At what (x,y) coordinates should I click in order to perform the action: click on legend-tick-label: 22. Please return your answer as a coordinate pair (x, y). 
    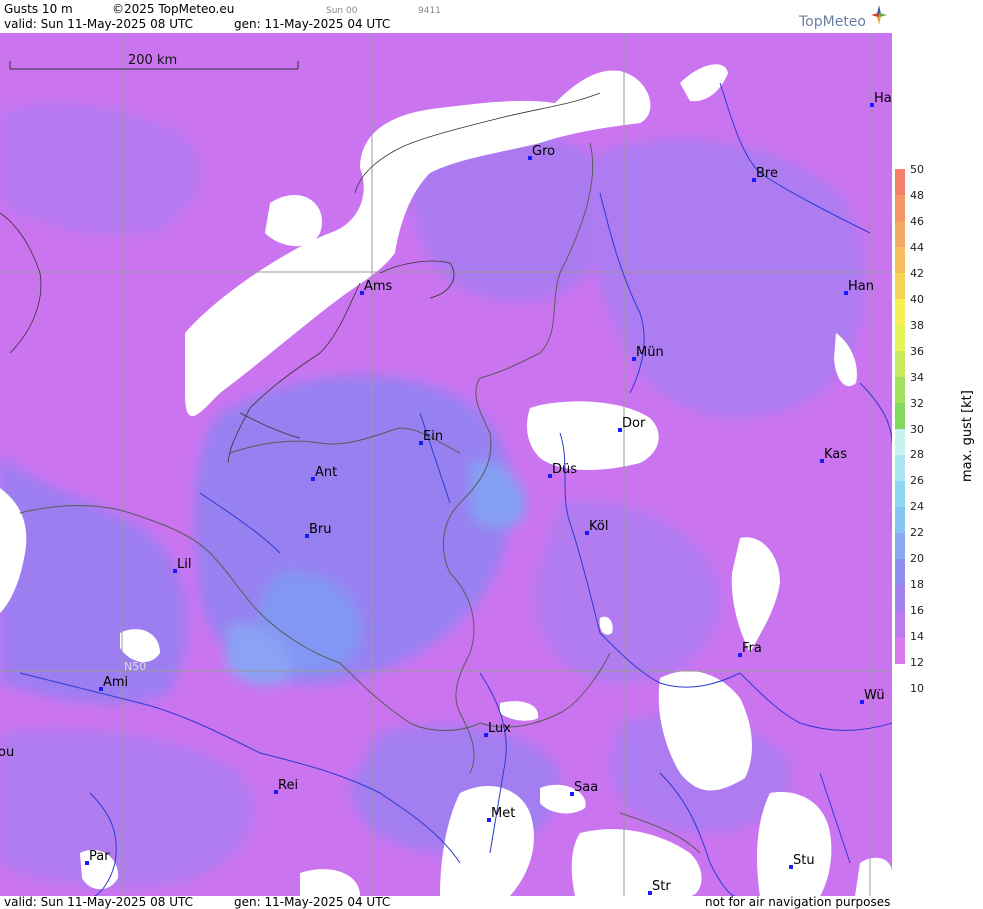
    Looking at the image, I should click on (917, 533).